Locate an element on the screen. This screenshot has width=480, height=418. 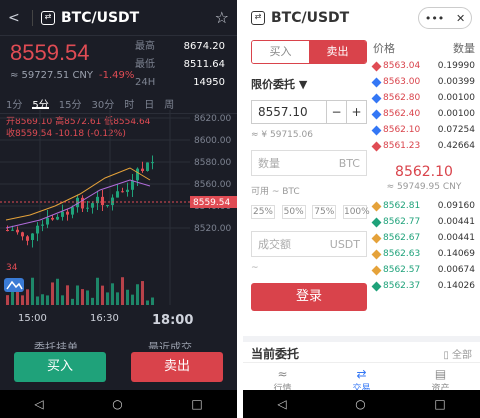
tab-assets: ▤ 资产 is located at coordinates (440, 378).